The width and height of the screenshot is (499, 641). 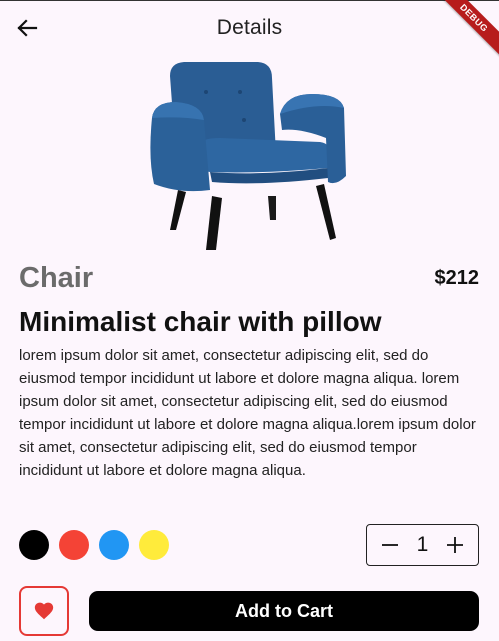 What do you see at coordinates (457, 278) in the screenshot?
I see `product-price: $212` at bounding box center [457, 278].